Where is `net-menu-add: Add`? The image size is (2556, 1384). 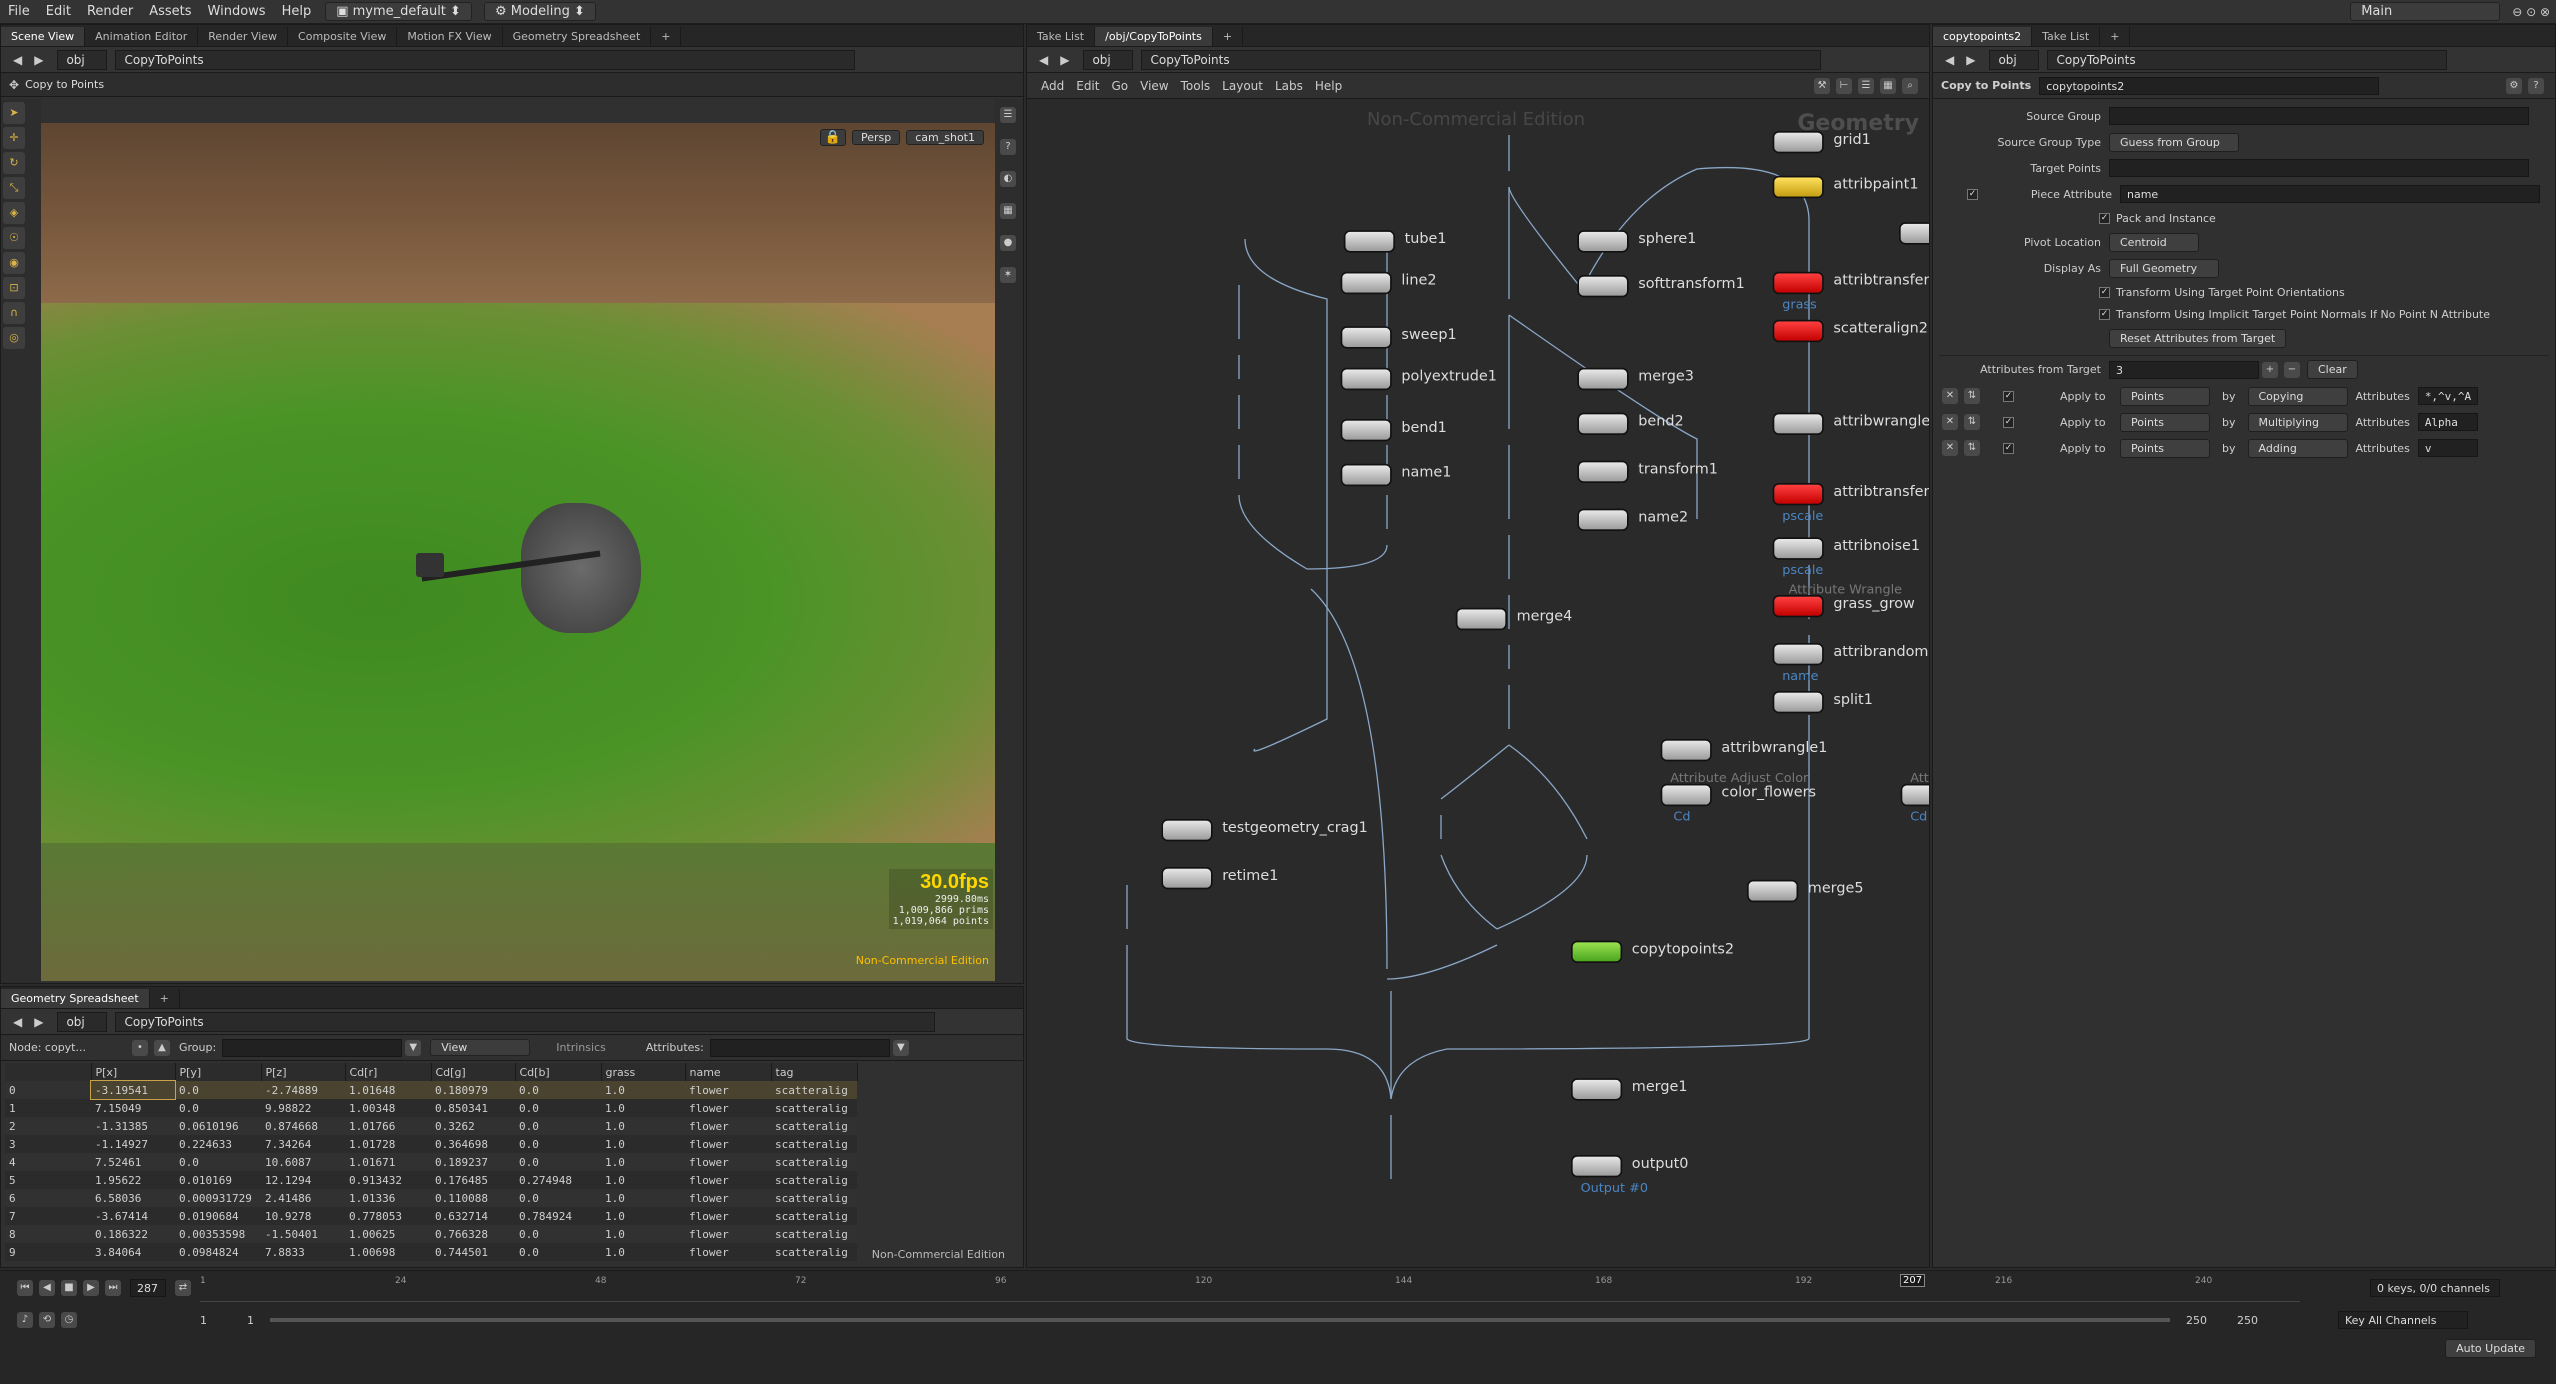
net-menu-add: Add is located at coordinates (1052, 86).